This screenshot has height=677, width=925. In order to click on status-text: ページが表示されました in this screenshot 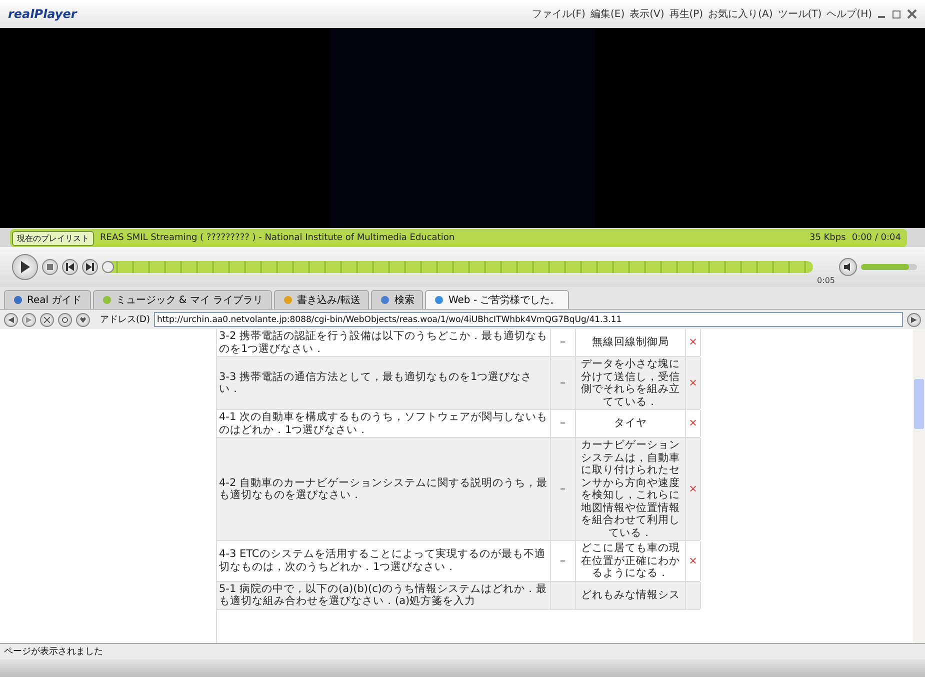, I will do `click(462, 651)`.